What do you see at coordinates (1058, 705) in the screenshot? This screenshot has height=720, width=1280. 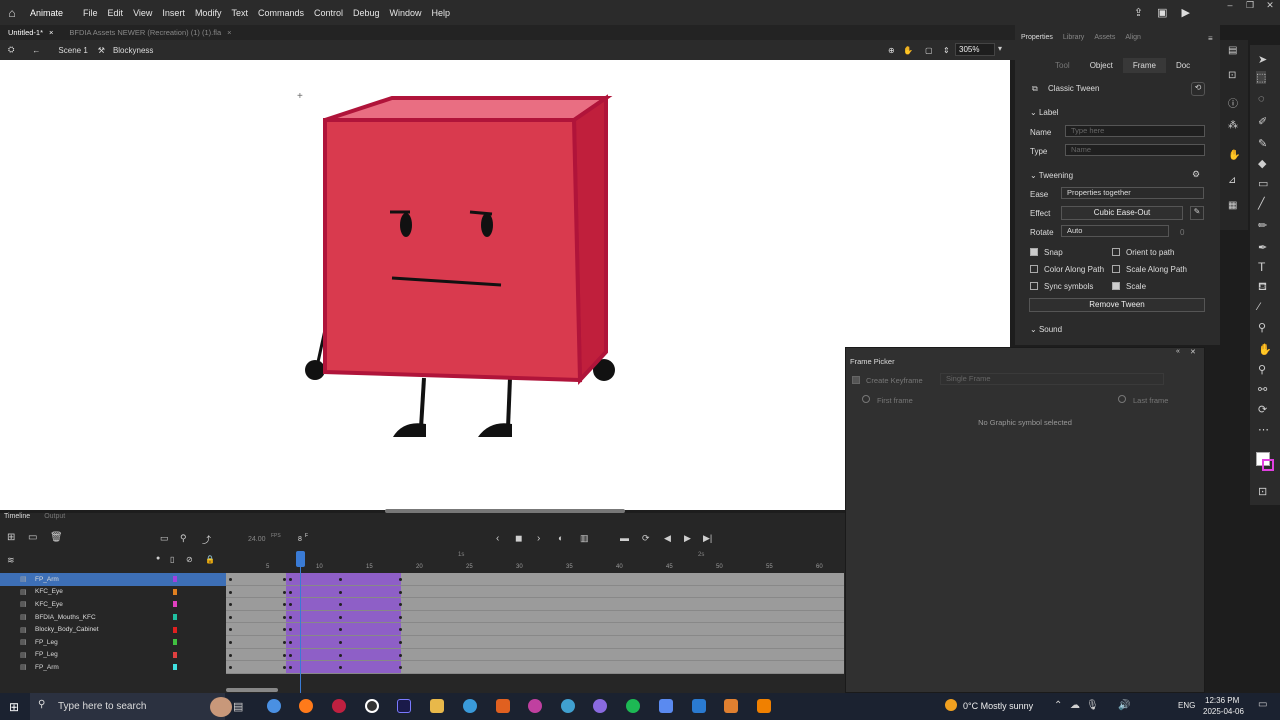 I see `tray-arrow-icon: ⌃` at bounding box center [1058, 705].